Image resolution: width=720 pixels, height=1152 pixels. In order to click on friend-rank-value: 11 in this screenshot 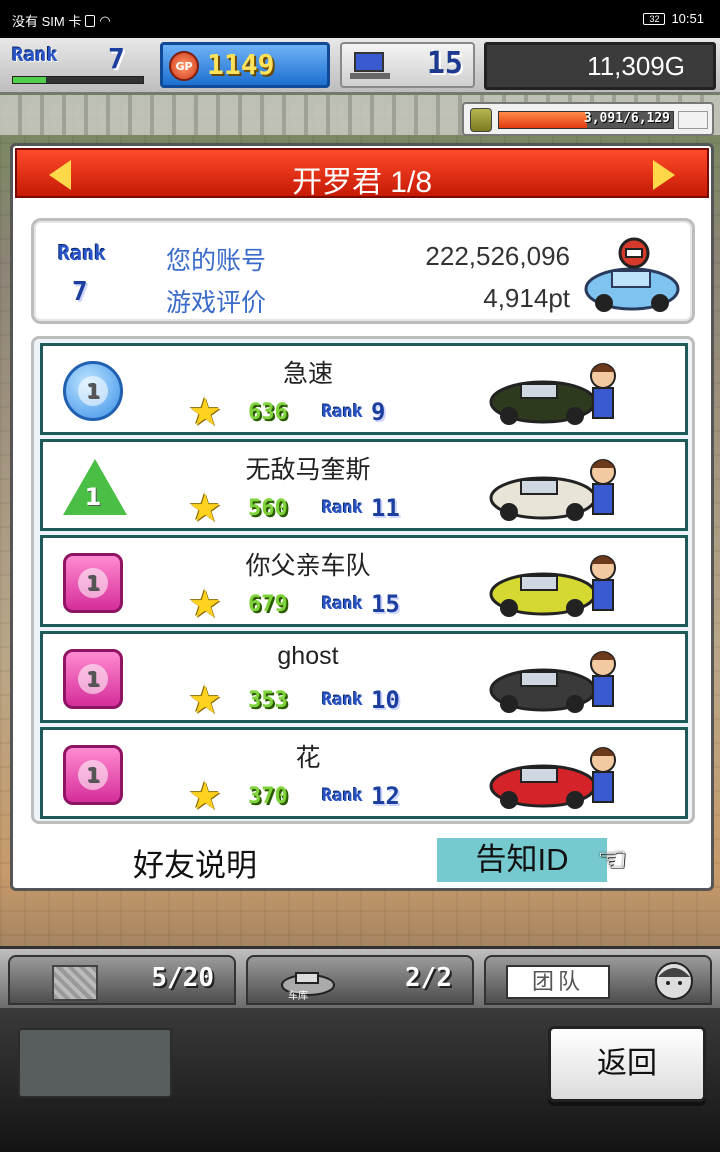, I will do `click(385, 508)`.